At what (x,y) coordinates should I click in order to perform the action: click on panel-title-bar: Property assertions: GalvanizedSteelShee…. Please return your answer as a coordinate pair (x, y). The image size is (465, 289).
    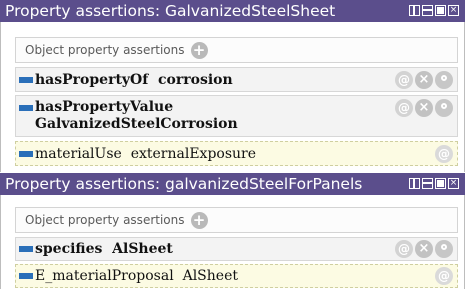
    Looking at the image, I should click on (232, 11).